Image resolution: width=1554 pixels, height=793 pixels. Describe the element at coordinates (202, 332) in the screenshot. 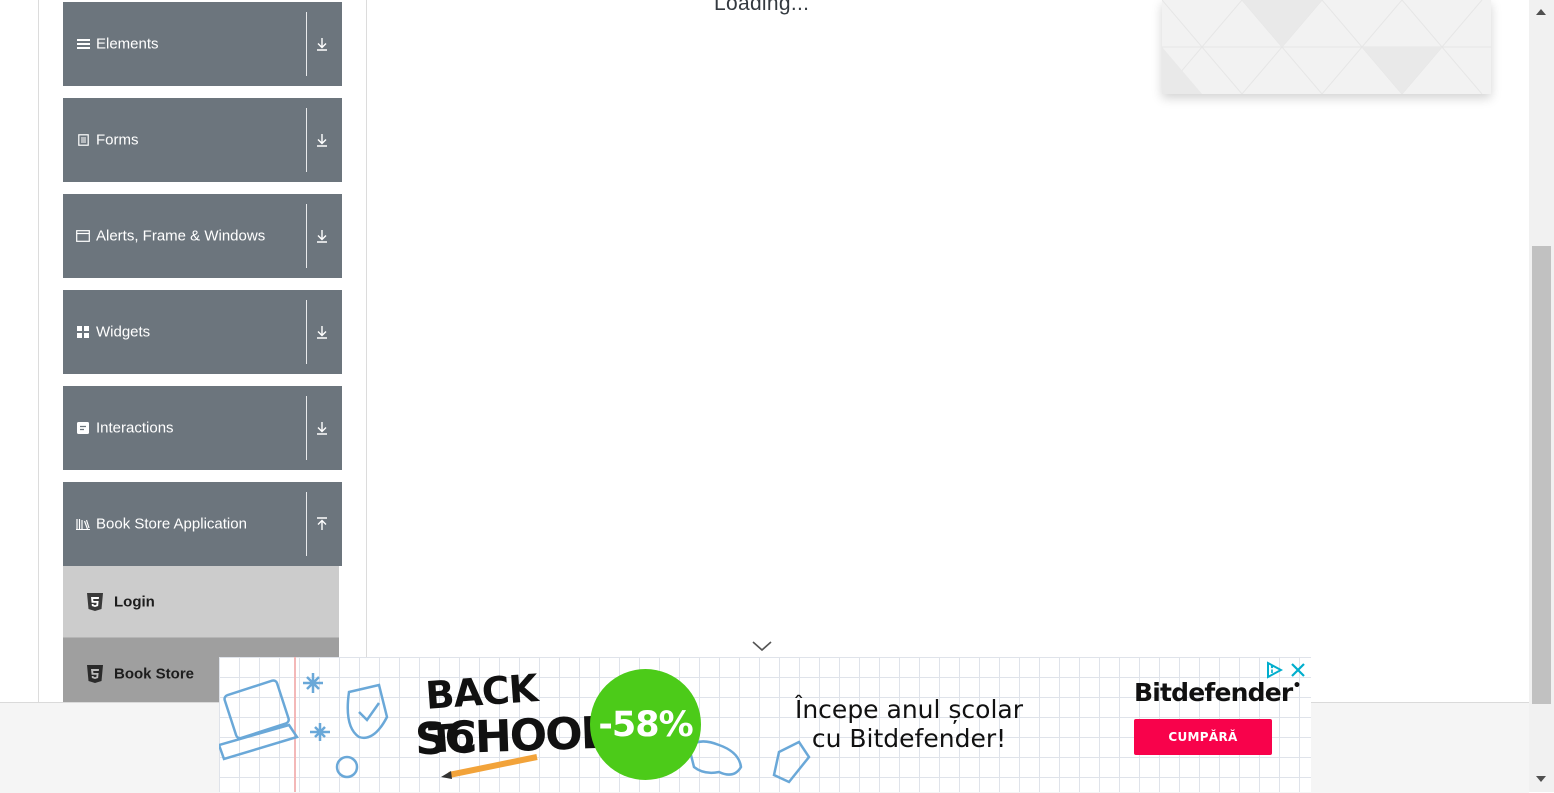

I see `group-widgets: Widgets` at that location.